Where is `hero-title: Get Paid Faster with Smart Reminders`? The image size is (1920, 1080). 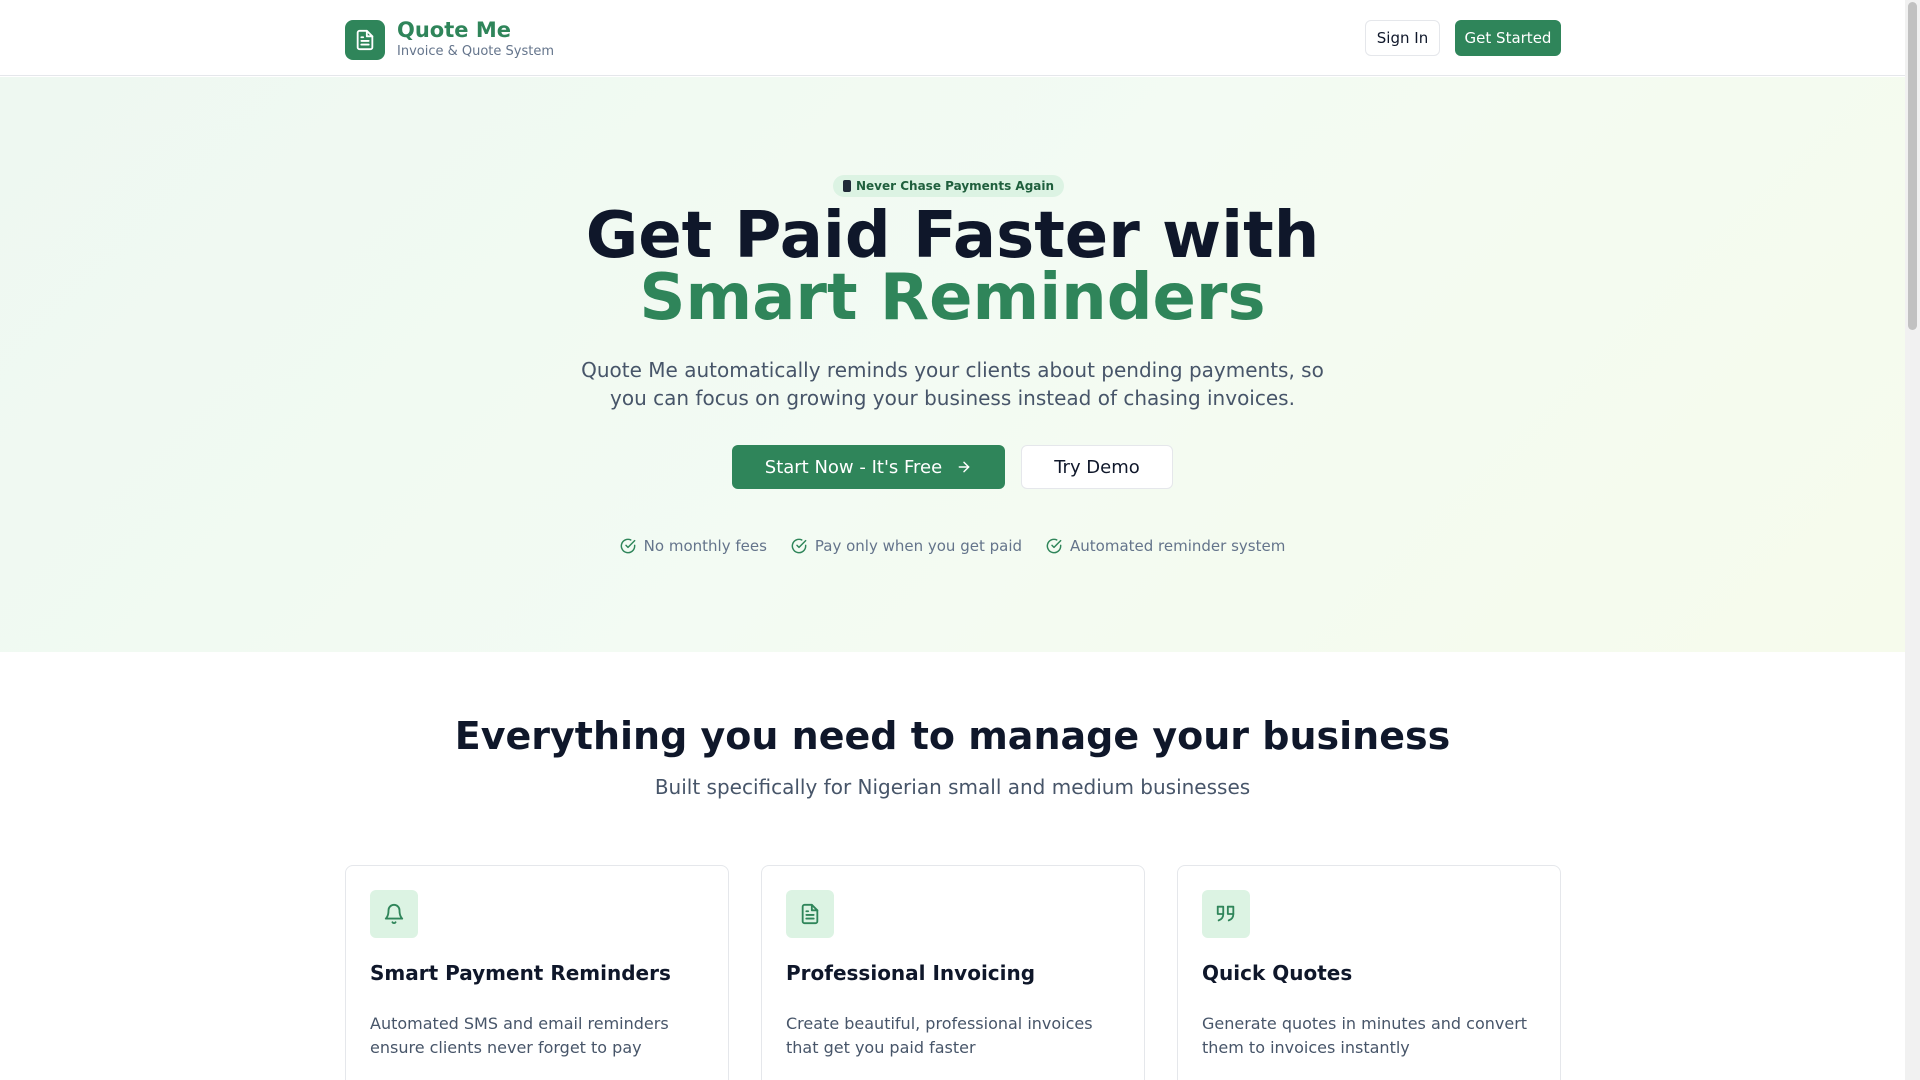
hero-title: Get Paid Faster with Smart Reminders is located at coordinates (952, 269).